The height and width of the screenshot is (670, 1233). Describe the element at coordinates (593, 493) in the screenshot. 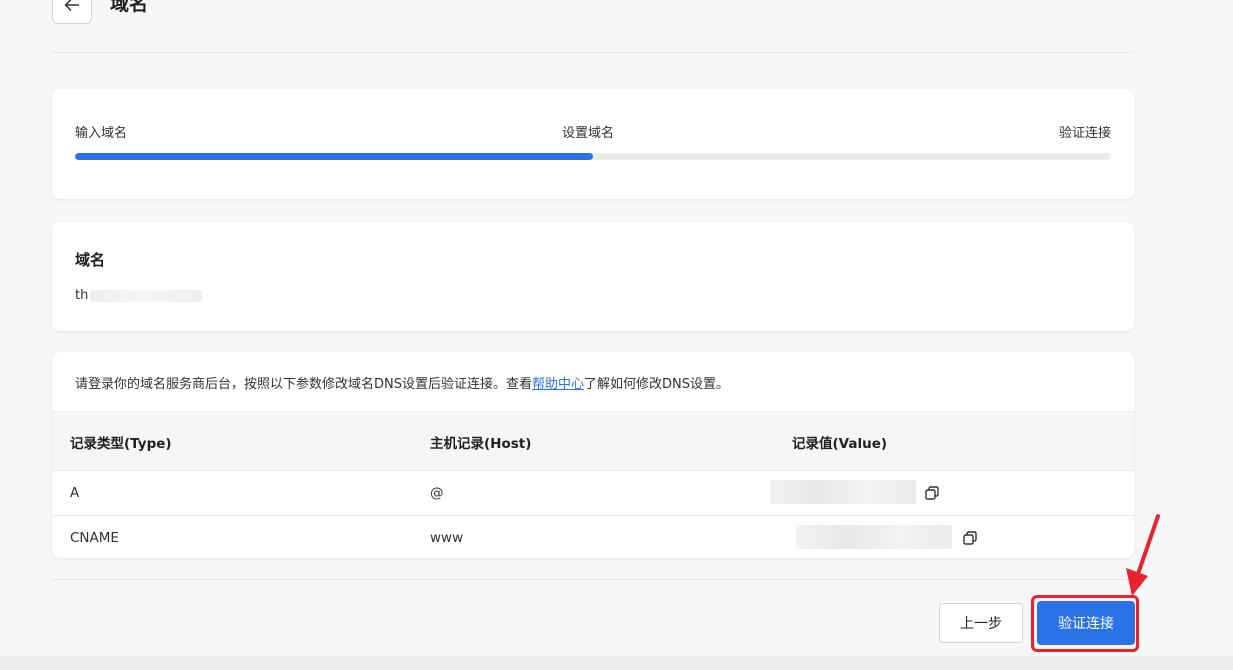

I see `table-row: A @` at that location.